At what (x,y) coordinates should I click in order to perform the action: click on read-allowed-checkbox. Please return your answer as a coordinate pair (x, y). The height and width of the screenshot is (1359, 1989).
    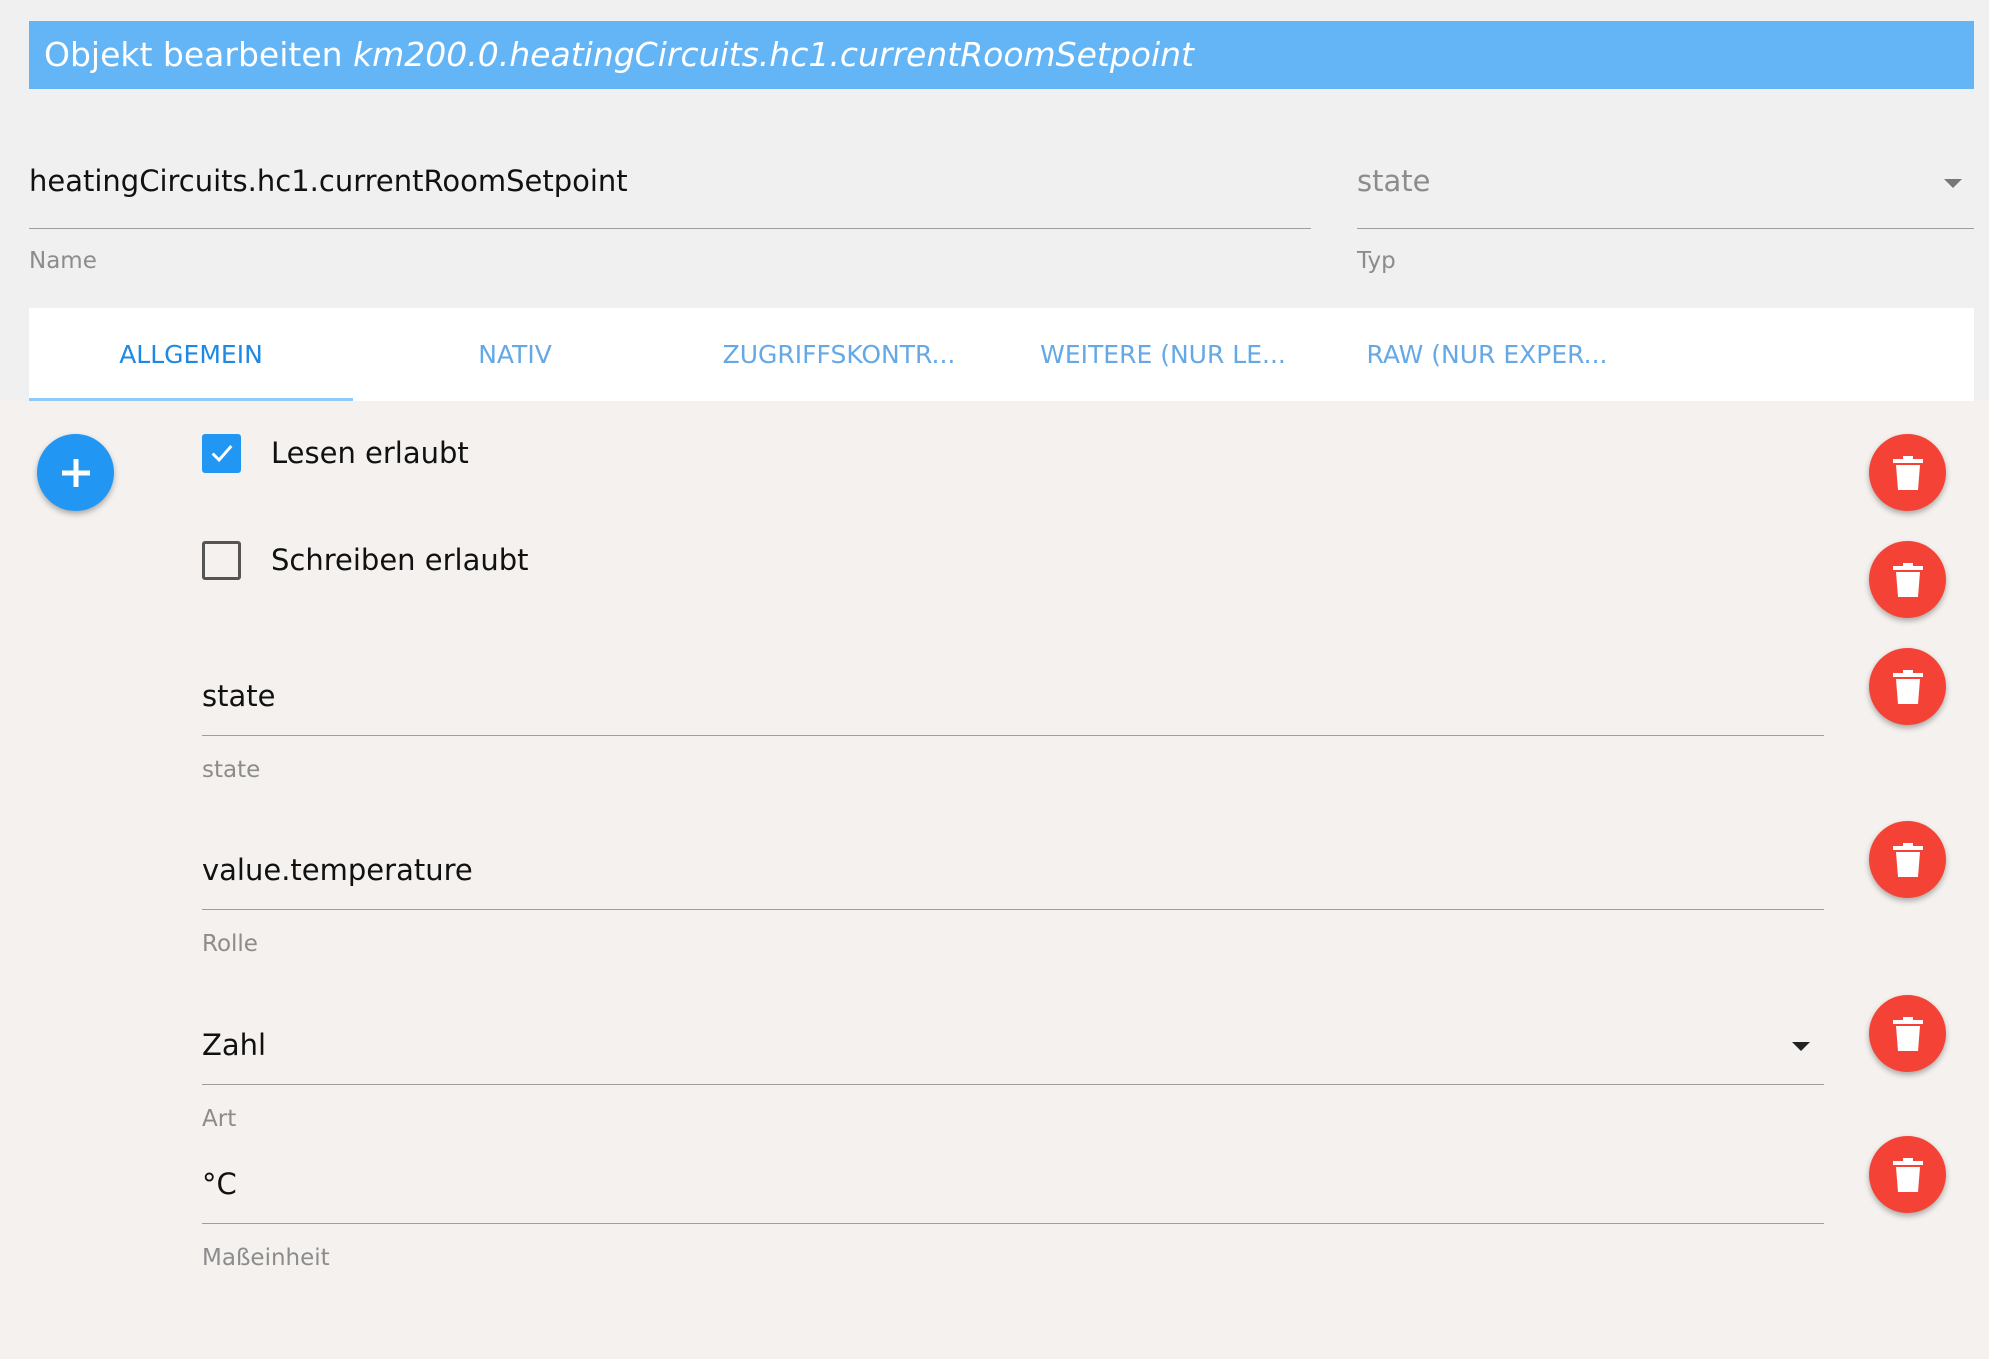
    Looking at the image, I should click on (221, 453).